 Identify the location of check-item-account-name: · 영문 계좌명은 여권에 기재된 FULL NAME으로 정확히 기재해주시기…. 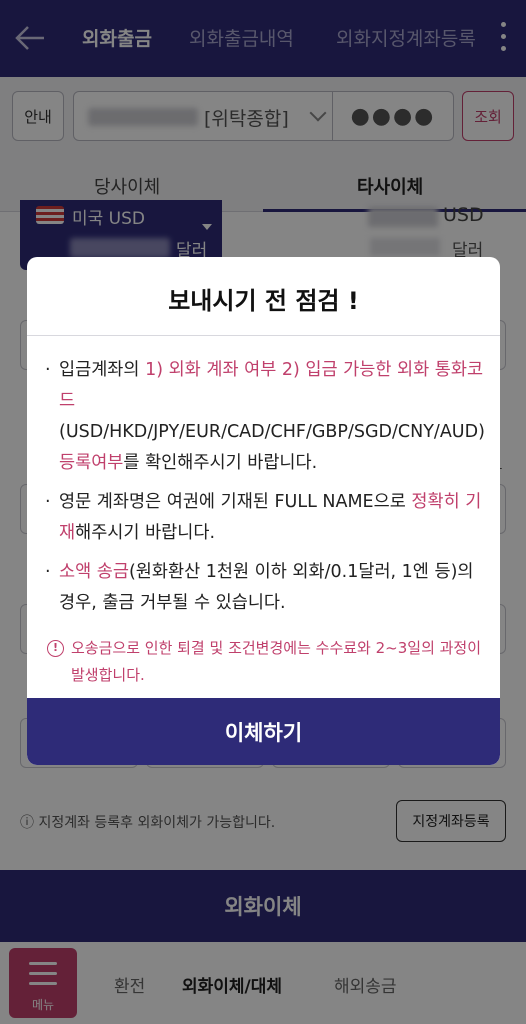
(265, 518).